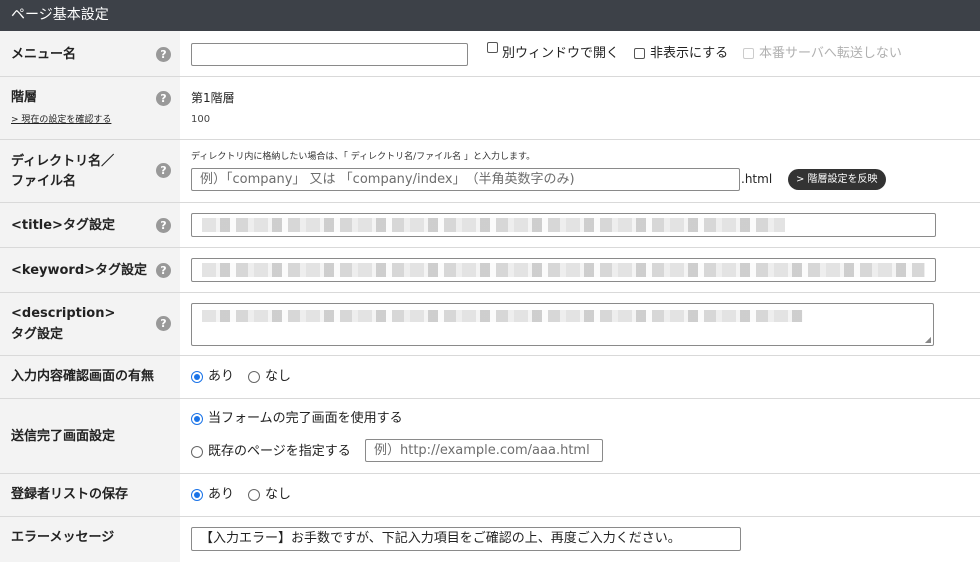  I want to click on row-description-tag: <description> タグ設定 ? ◢, so click(490, 324).